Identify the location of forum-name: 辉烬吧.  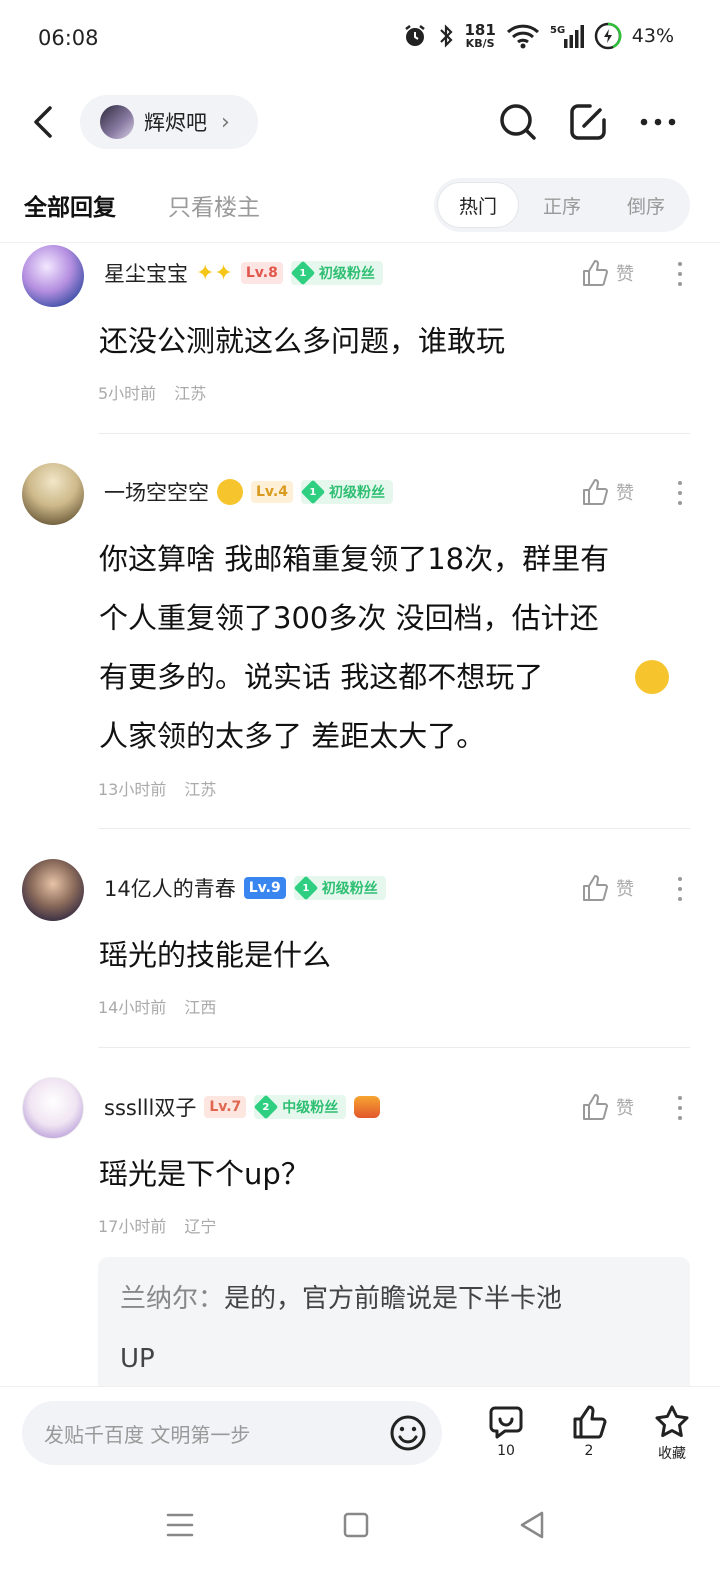
(175, 123).